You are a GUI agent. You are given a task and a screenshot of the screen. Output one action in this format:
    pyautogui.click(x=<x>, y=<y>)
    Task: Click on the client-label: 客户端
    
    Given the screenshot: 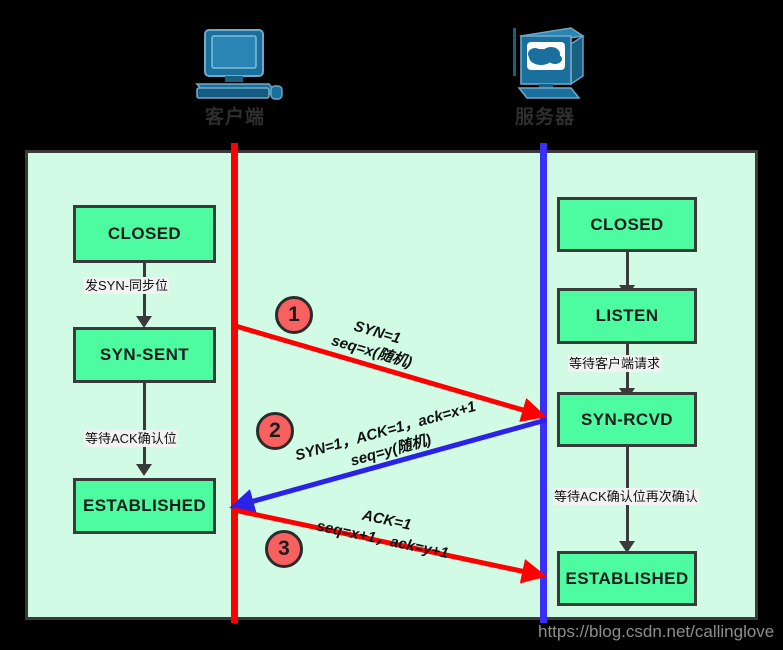 What is the action you would take?
    pyautogui.click(x=234, y=117)
    